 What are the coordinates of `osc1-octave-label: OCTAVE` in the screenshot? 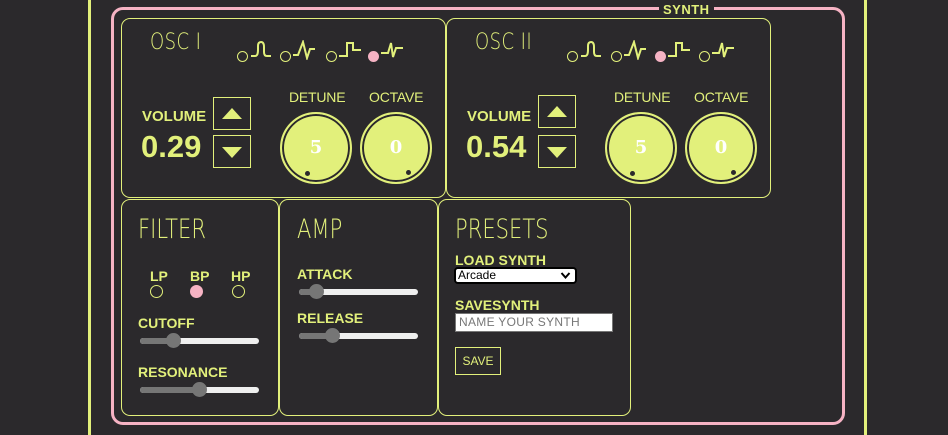 It's located at (396, 97).